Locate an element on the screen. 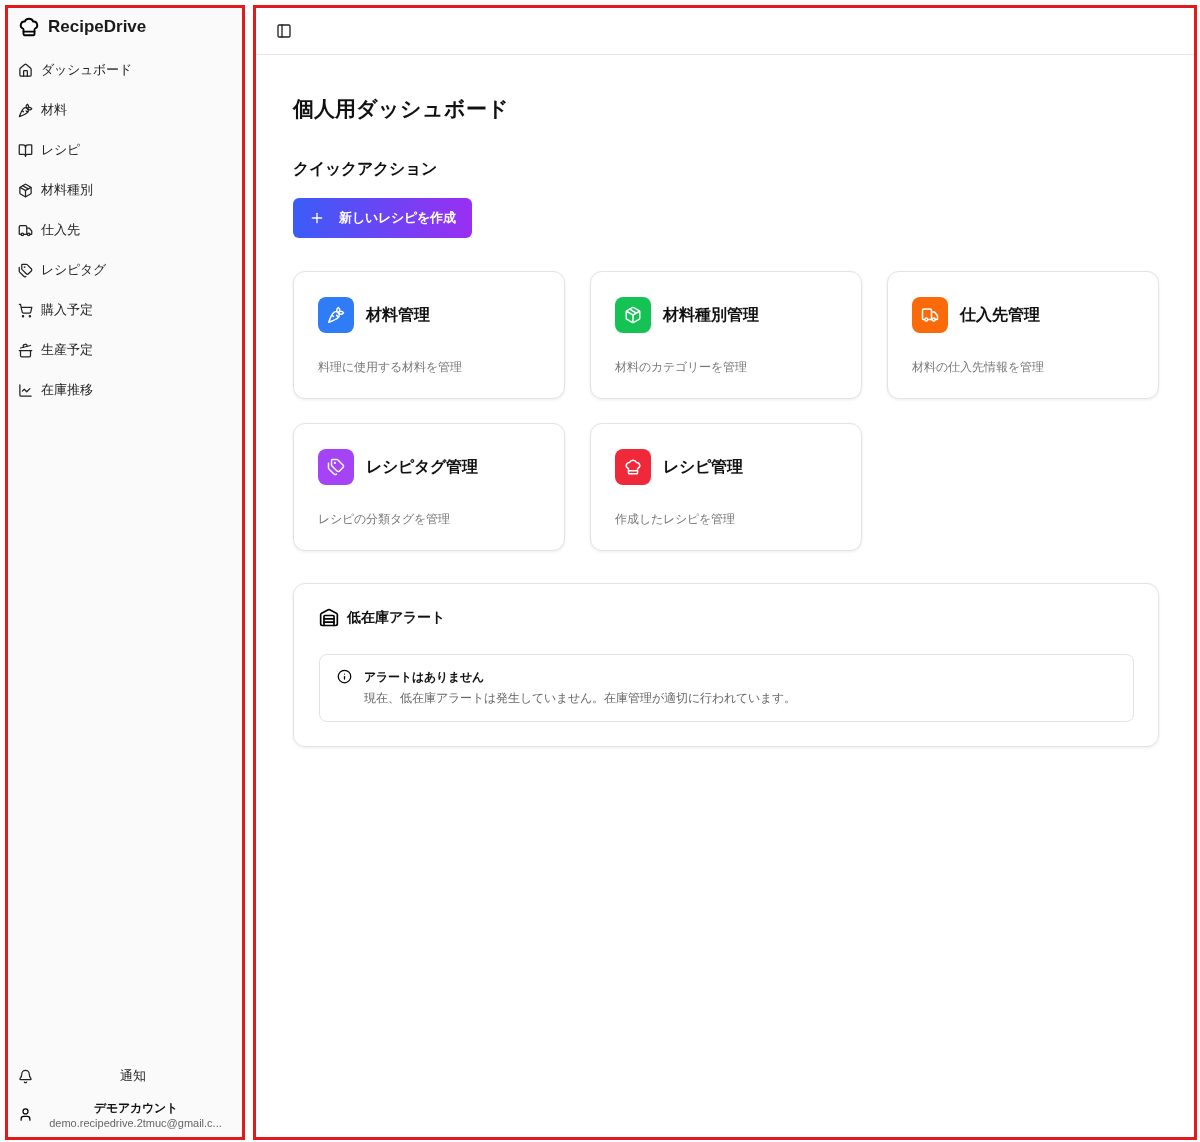 Image resolution: width=1200 pixels, height=1142 pixels. card-description: レシピの分類タグを管理 is located at coordinates (384, 519).